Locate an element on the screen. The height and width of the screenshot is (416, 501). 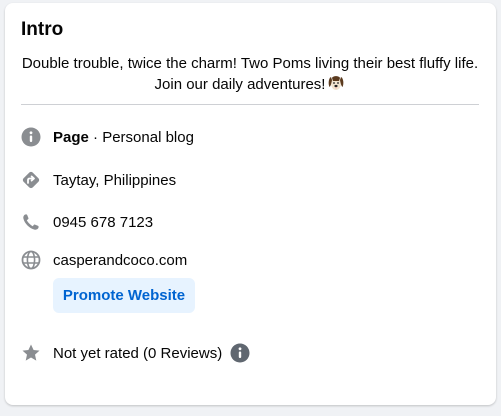
info-icon is located at coordinates (31, 137).